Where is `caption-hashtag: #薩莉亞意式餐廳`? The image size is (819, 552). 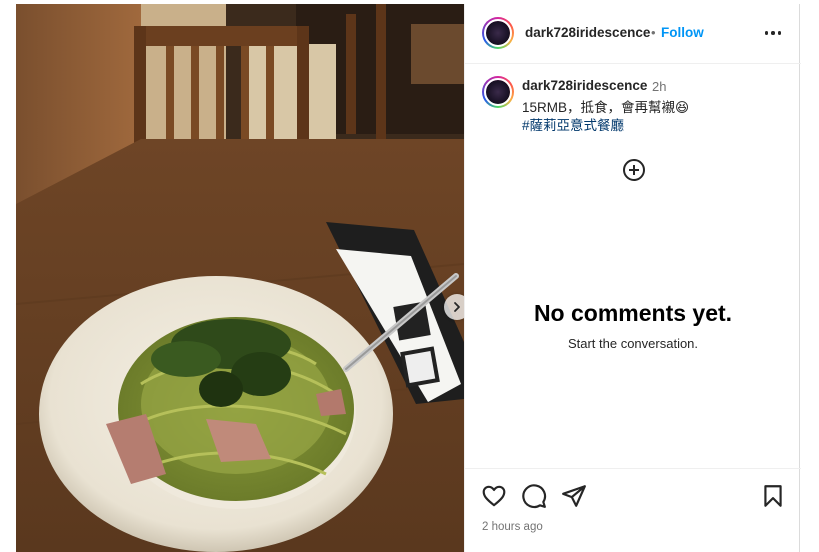 caption-hashtag: #薩莉亞意式餐廳 is located at coordinates (573, 124).